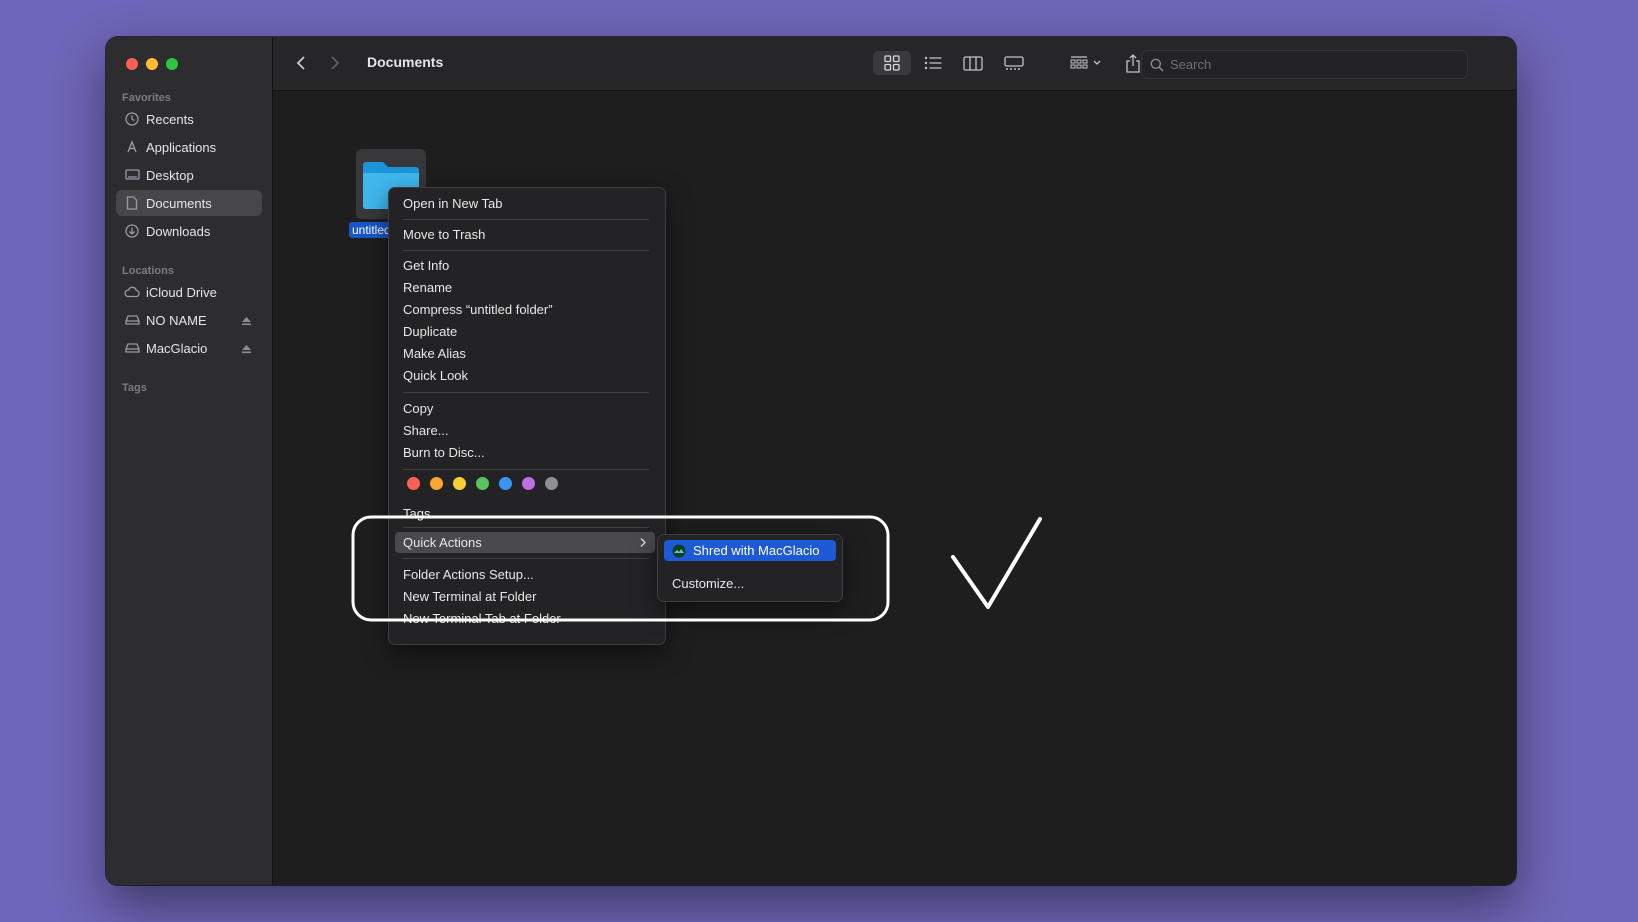 The width and height of the screenshot is (1638, 922). I want to click on window-controls, so click(152, 64).